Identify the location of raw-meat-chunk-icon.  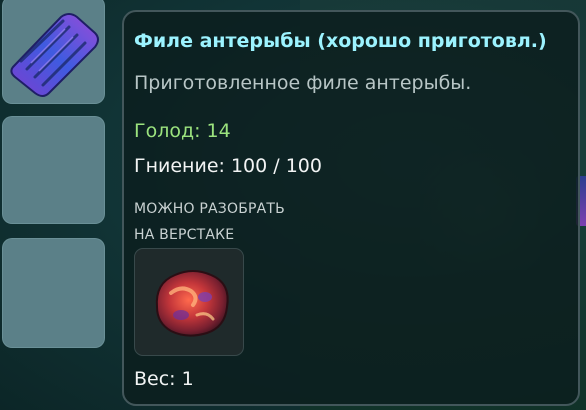
(192, 303).